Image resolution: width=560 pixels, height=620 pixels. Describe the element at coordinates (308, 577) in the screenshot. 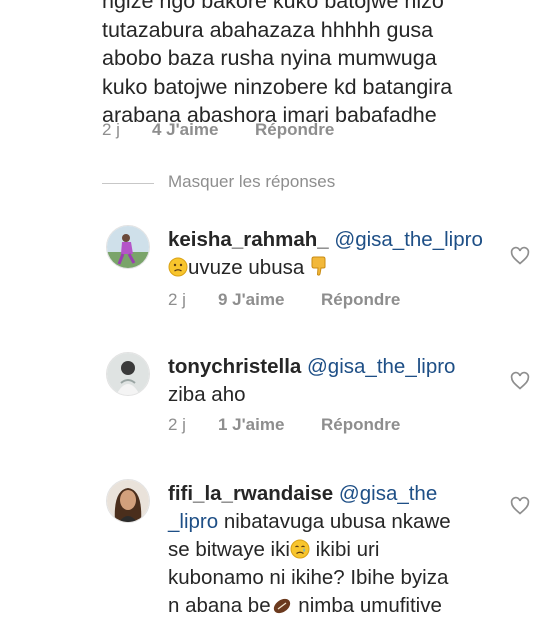

I see `comment-text: kubonamo ni ikihe? Ibihe byiza` at that location.